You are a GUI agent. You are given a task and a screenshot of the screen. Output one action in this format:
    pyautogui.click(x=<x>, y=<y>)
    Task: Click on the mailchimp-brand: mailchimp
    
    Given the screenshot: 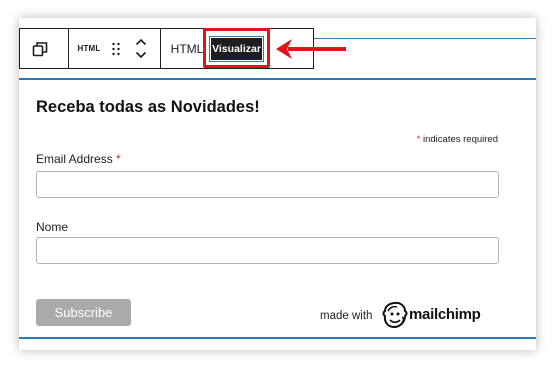 What is the action you would take?
    pyautogui.click(x=445, y=314)
    